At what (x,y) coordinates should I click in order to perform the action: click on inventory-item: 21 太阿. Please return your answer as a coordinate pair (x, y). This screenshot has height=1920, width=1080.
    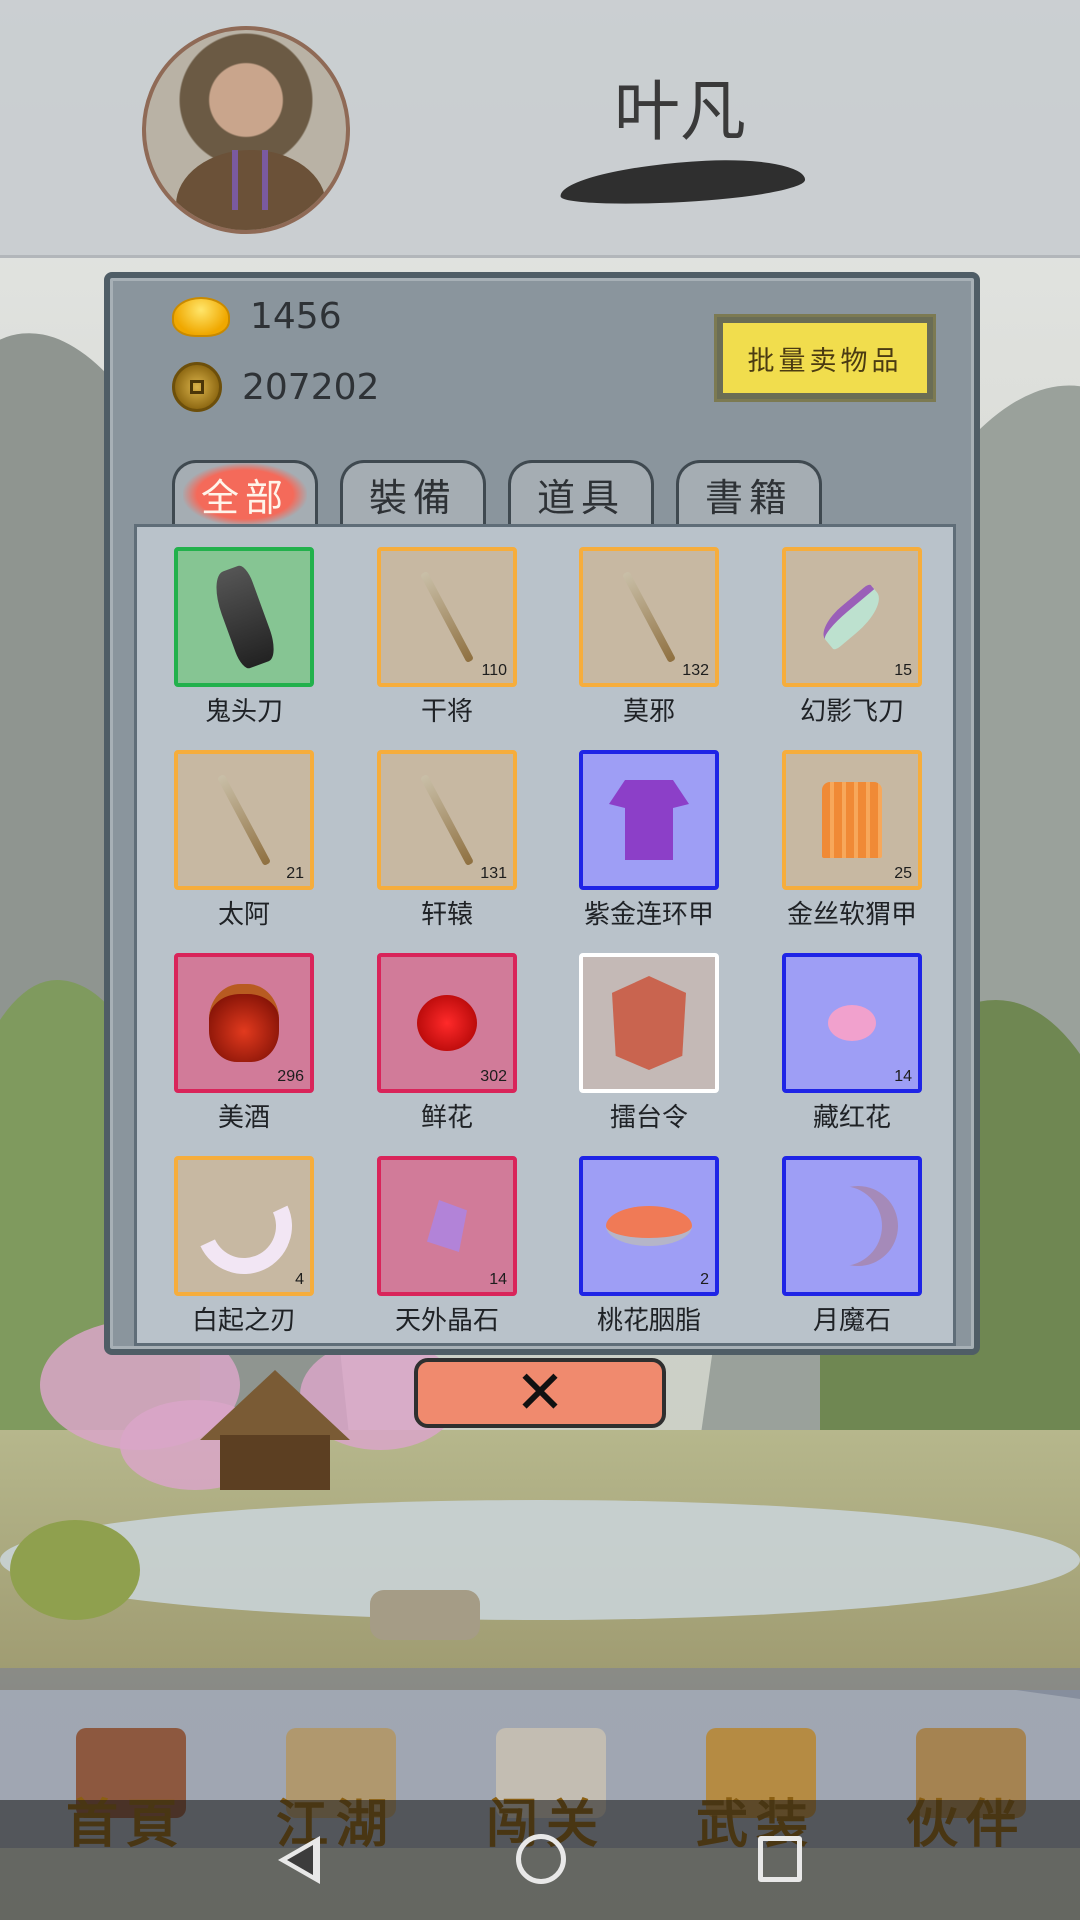
    Looking at the image, I should click on (244, 840).